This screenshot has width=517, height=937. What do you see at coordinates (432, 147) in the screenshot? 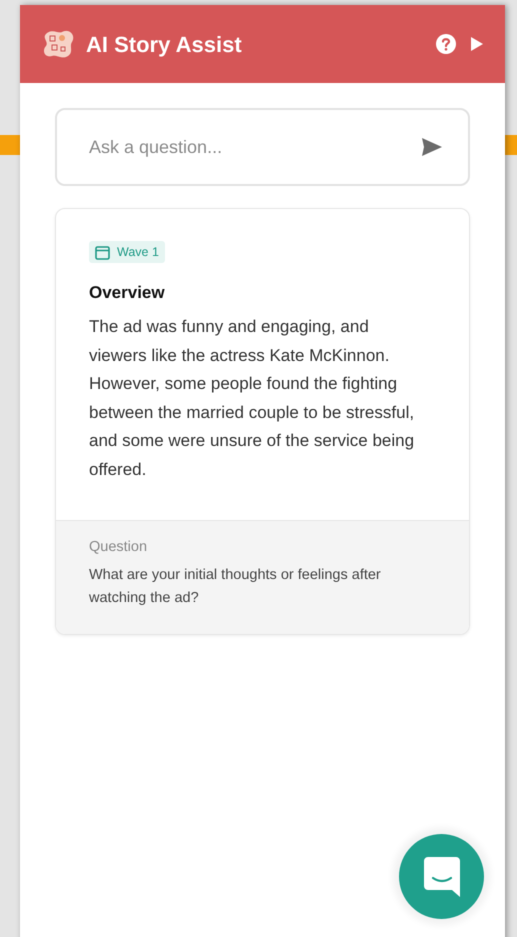
I see `send-icon` at bounding box center [432, 147].